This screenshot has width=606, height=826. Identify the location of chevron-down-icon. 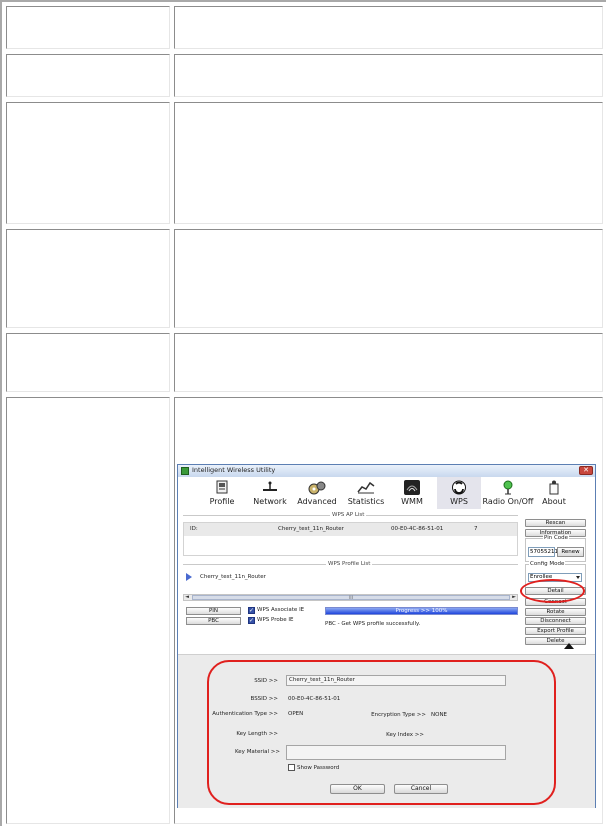
(578, 577).